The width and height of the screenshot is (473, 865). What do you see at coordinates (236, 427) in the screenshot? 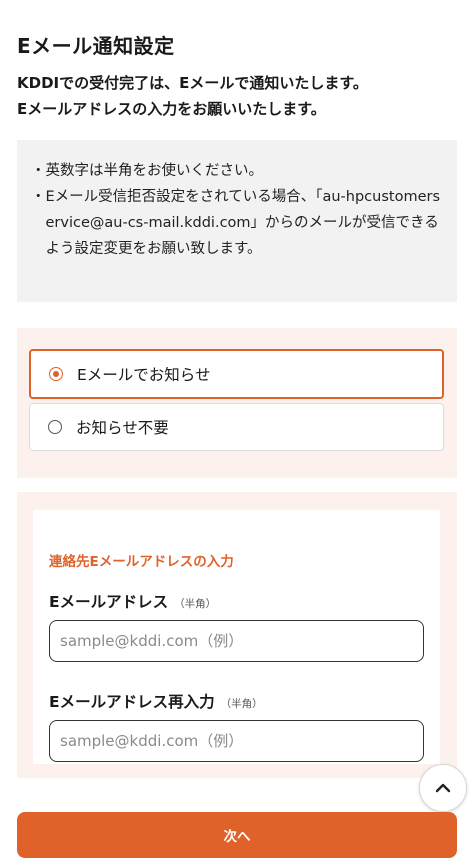
I see `radio-no-notify: お知らせ不要` at bounding box center [236, 427].